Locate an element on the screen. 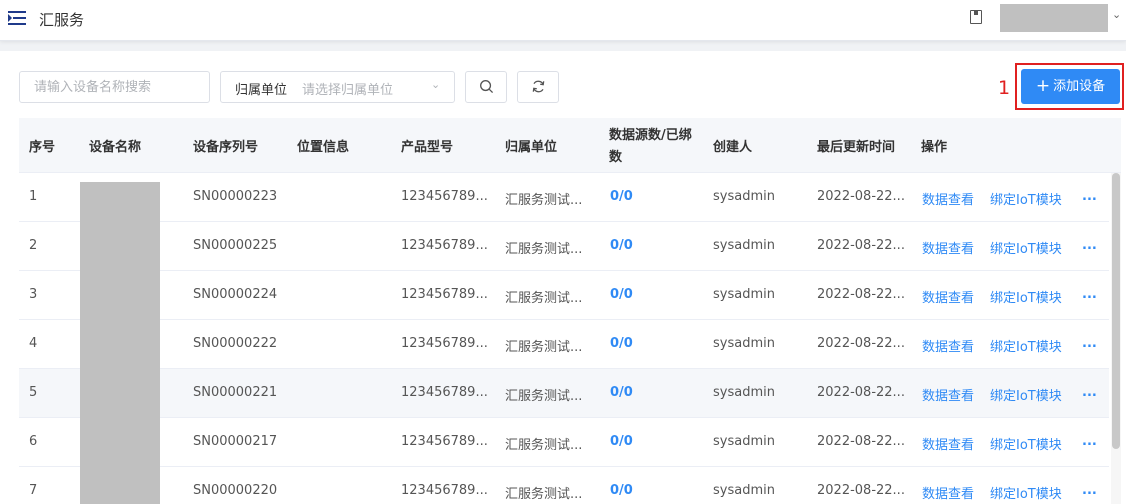 The width and height of the screenshot is (1126, 504). menu-fold-icon is located at coordinates (17, 18).